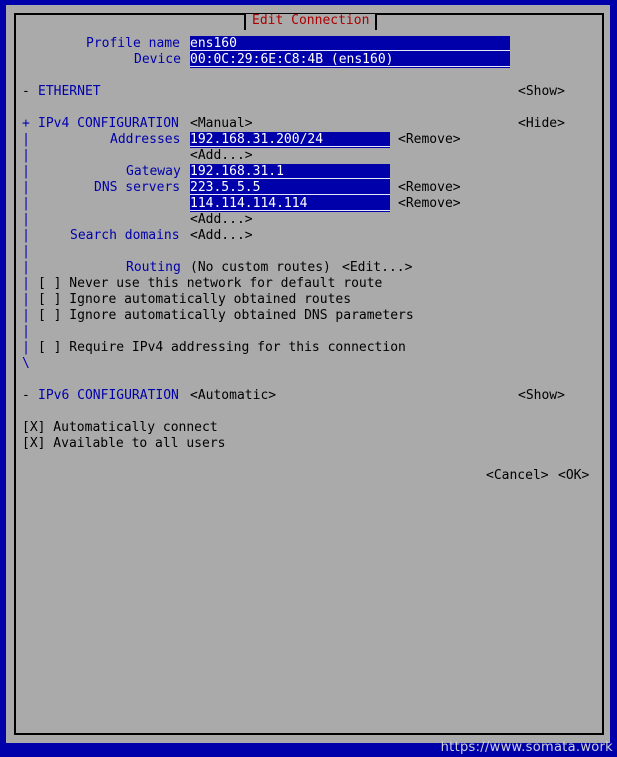  What do you see at coordinates (350, 60) in the screenshot?
I see `device-input: 00:0C:29:6E:C8:4B (ens160)` at bounding box center [350, 60].